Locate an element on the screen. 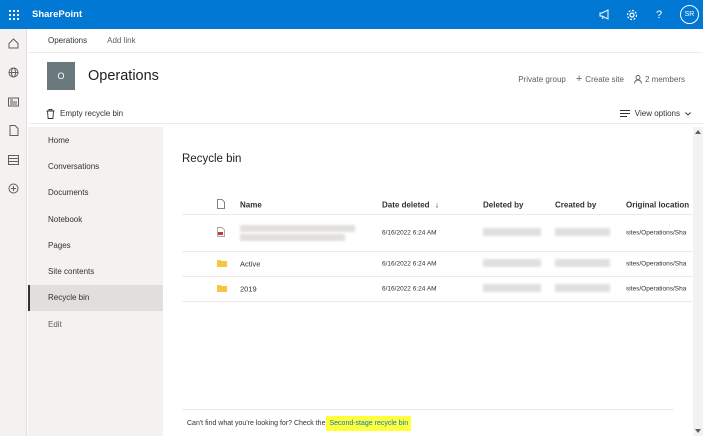 The image size is (703, 436). sort-down-arrow-icon: ↓ is located at coordinates (436, 204).